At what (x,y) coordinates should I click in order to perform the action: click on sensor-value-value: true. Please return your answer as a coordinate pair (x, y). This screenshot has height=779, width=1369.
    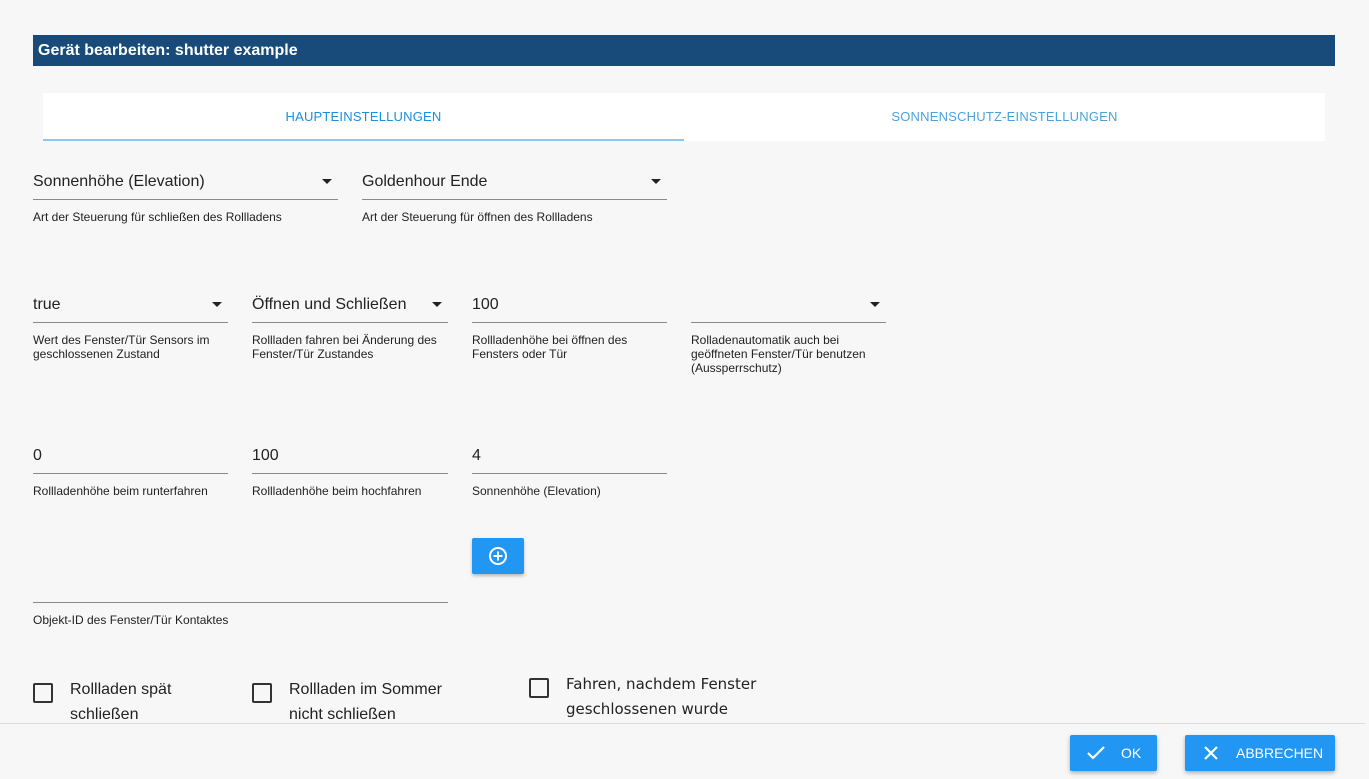
    Looking at the image, I should click on (47, 304).